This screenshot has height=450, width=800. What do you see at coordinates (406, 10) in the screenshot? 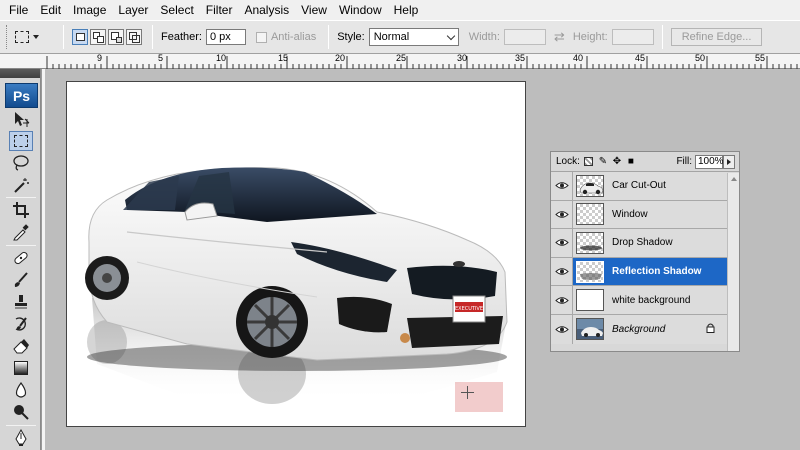
I see `menu-help: Help` at bounding box center [406, 10].